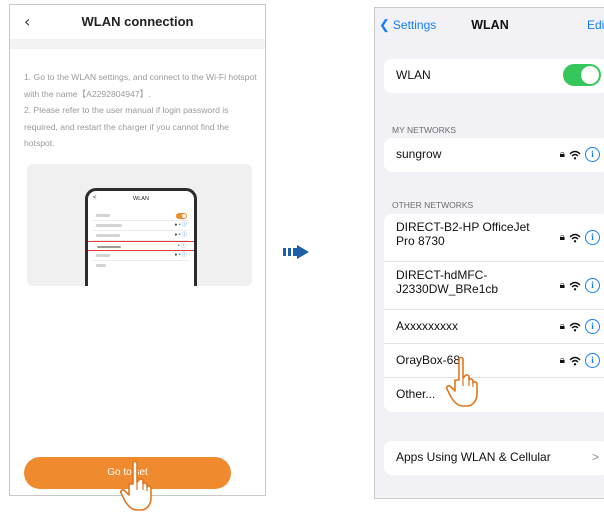 The height and width of the screenshot is (513, 604). What do you see at coordinates (595, 25) in the screenshot?
I see `edit-button: Edit` at bounding box center [595, 25].